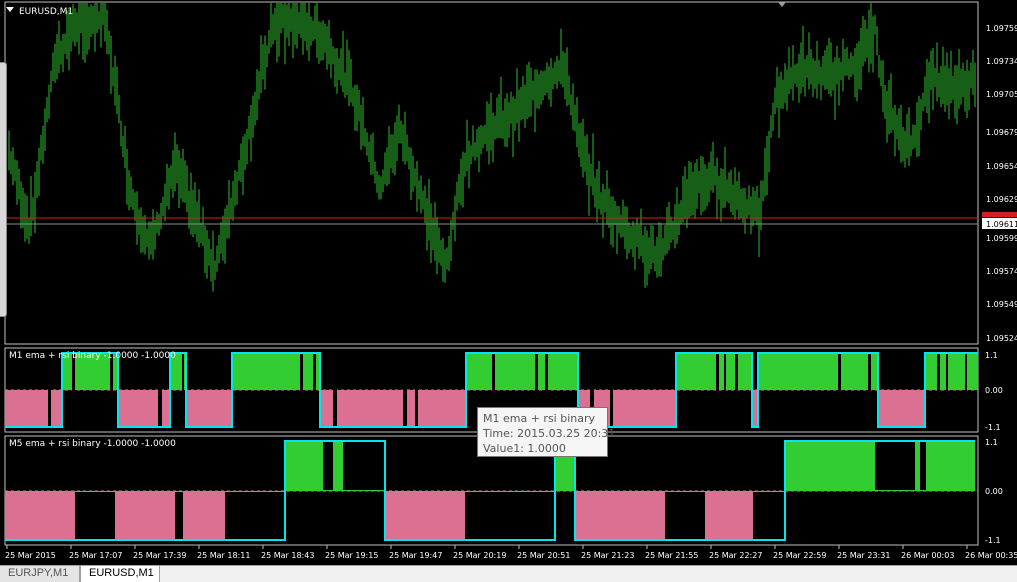  What do you see at coordinates (993, 540) in the screenshot?
I see `indicator2-level: -1.1` at bounding box center [993, 540].